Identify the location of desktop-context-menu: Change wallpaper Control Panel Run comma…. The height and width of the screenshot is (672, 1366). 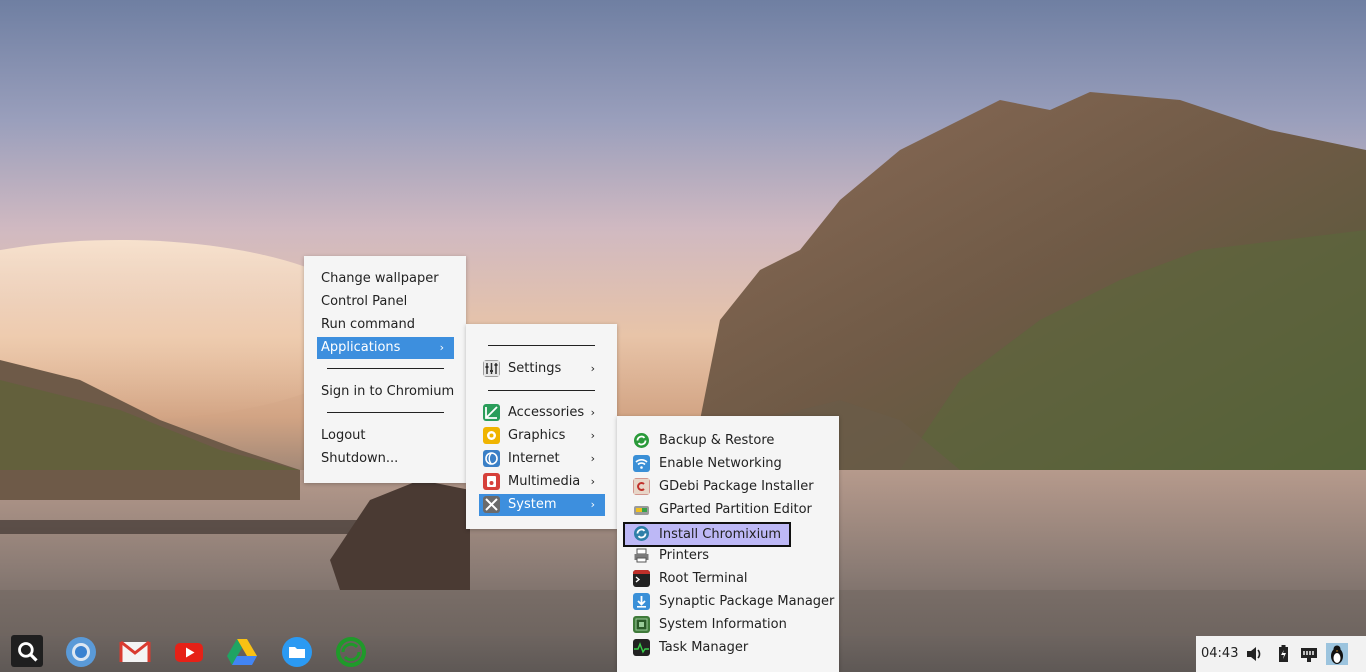
(385, 369).